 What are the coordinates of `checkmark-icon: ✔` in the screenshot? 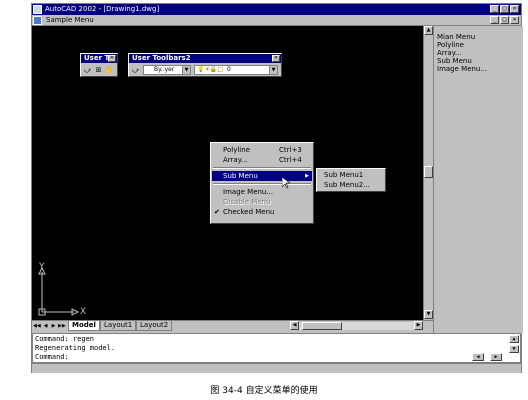 It's located at (217, 212).